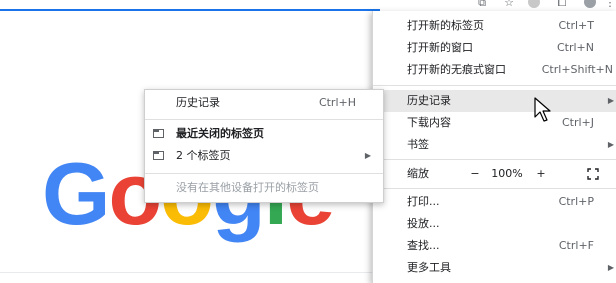 The height and width of the screenshot is (283, 616). What do you see at coordinates (541, 174) in the screenshot?
I see `zoom-in-button: +` at bounding box center [541, 174].